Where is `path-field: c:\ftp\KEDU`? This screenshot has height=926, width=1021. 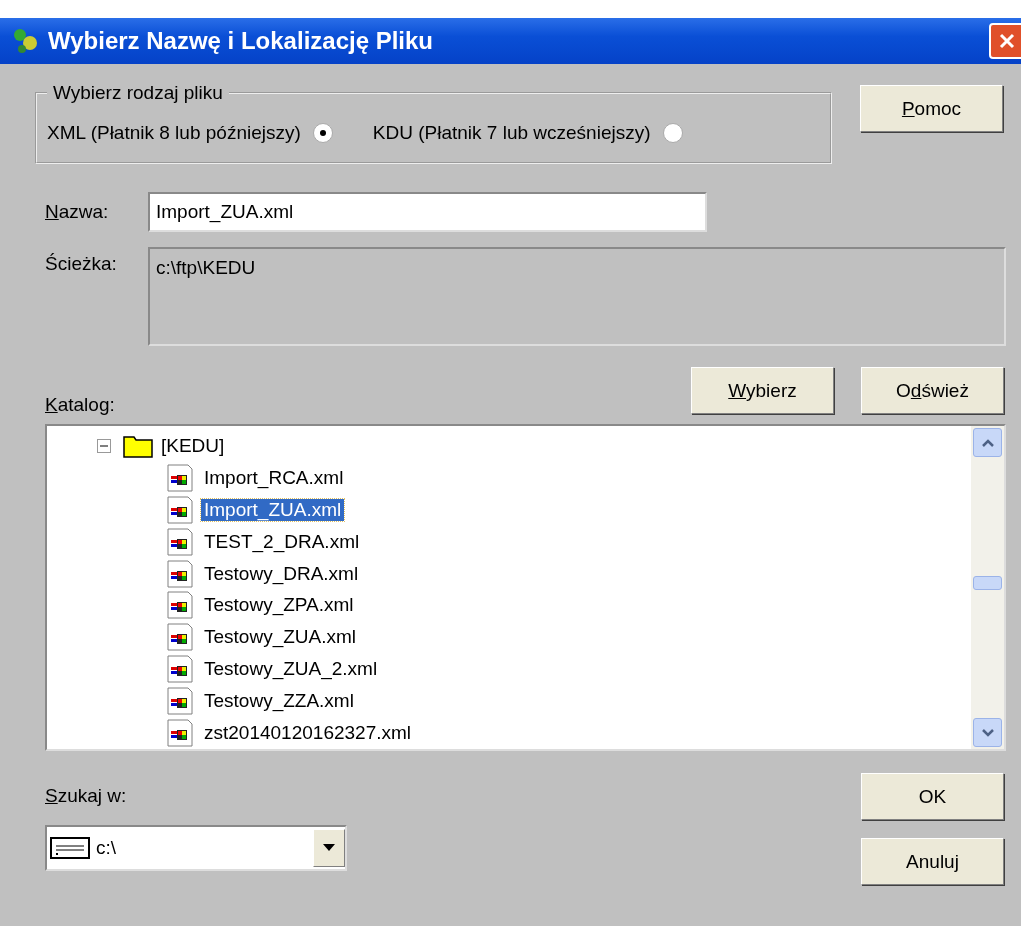 path-field: c:\ftp\KEDU is located at coordinates (577, 296).